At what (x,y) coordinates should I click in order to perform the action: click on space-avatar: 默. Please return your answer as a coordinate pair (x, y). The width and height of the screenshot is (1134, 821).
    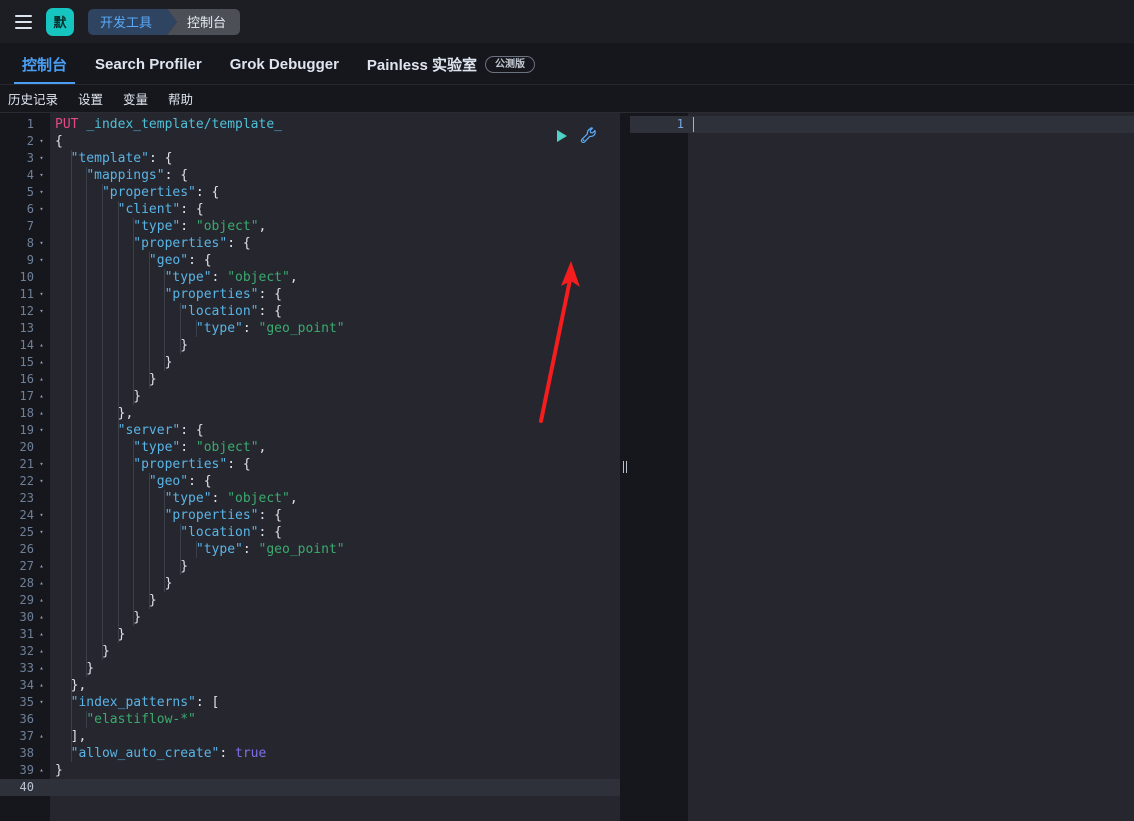
    Looking at the image, I should click on (60, 21).